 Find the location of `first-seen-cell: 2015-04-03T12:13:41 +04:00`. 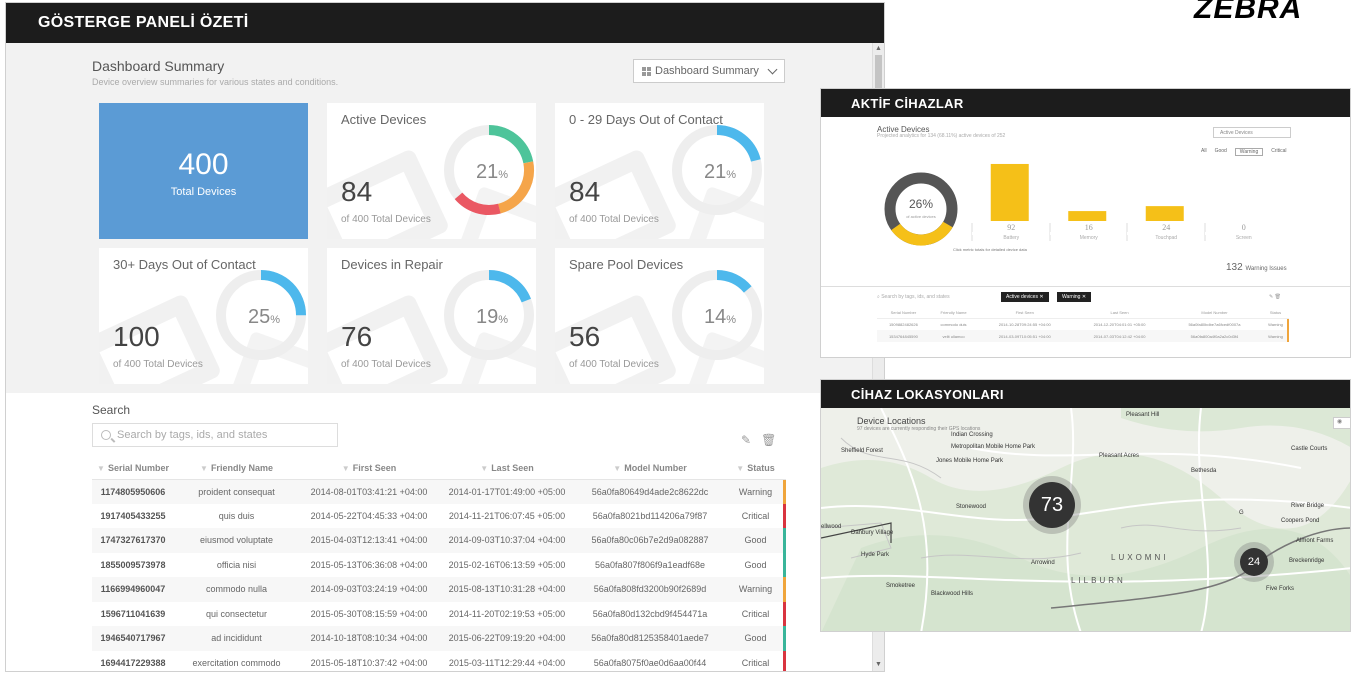

first-seen-cell: 2015-04-03T12:13:41 +04:00 is located at coordinates (369, 540).